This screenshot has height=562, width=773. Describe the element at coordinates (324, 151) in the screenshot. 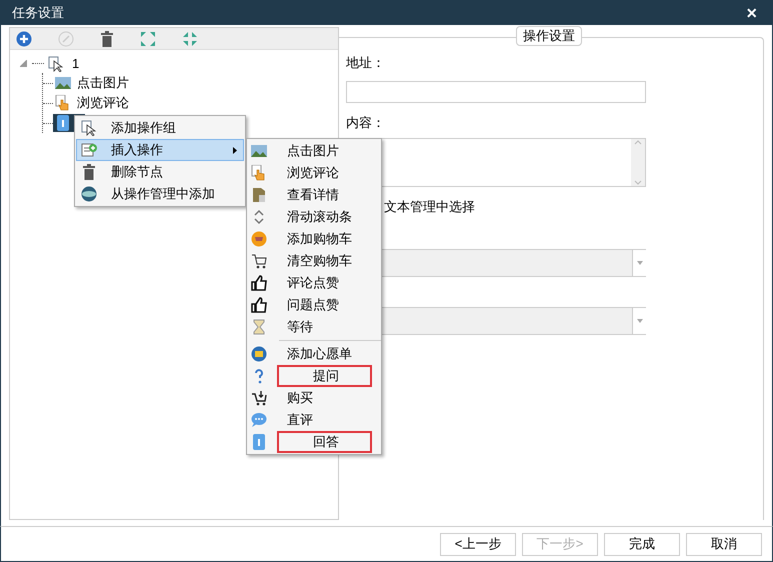

I see `menu-item: 点击图片` at that location.